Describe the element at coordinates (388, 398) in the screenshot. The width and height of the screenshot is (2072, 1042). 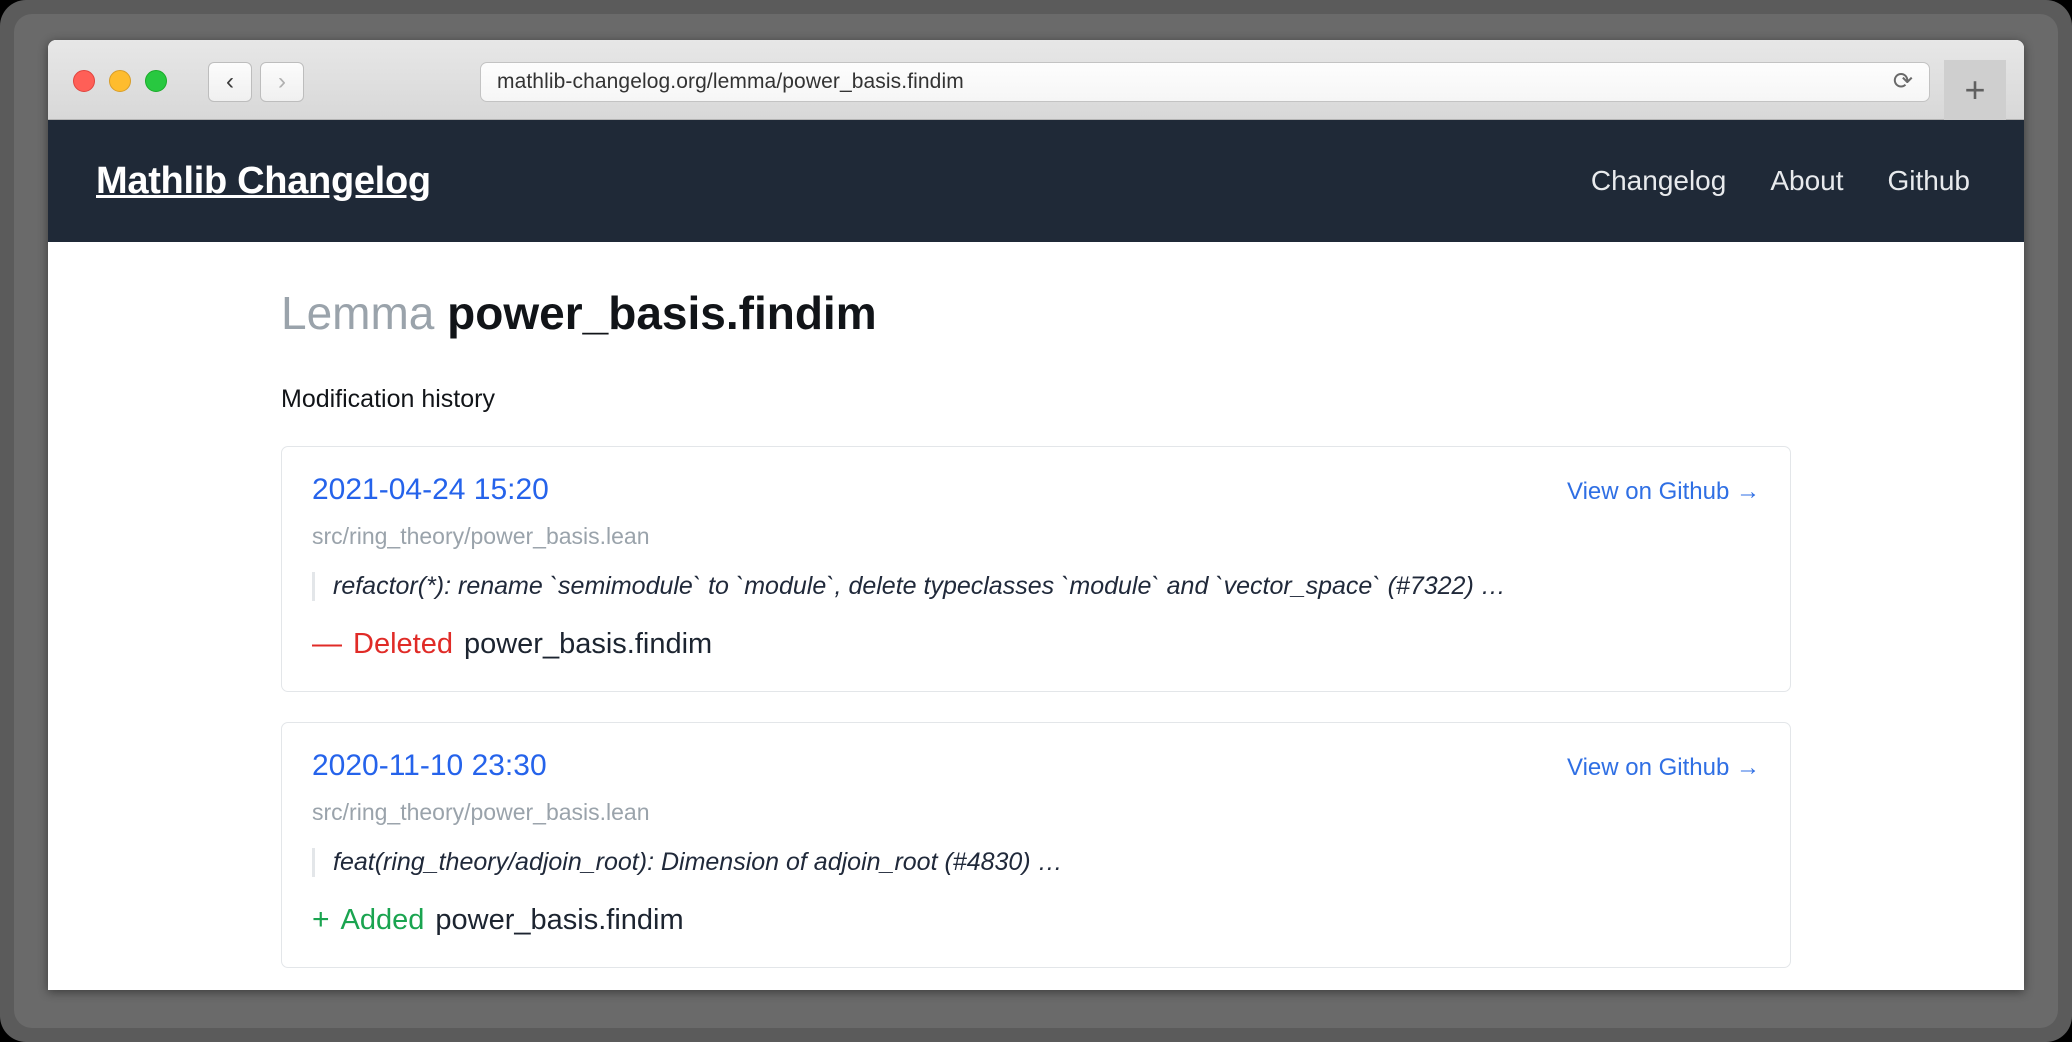
I see `section-heading: Modification history` at that location.